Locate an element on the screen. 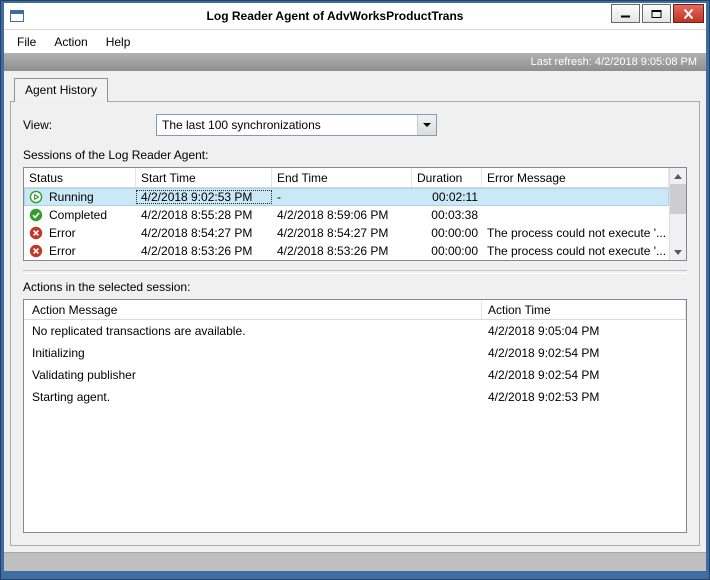  scroll-up-button is located at coordinates (678, 176).